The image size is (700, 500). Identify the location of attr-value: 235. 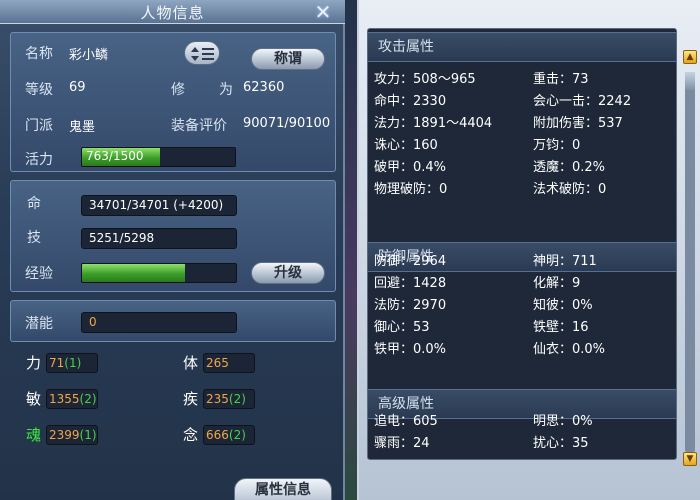
(217, 399).